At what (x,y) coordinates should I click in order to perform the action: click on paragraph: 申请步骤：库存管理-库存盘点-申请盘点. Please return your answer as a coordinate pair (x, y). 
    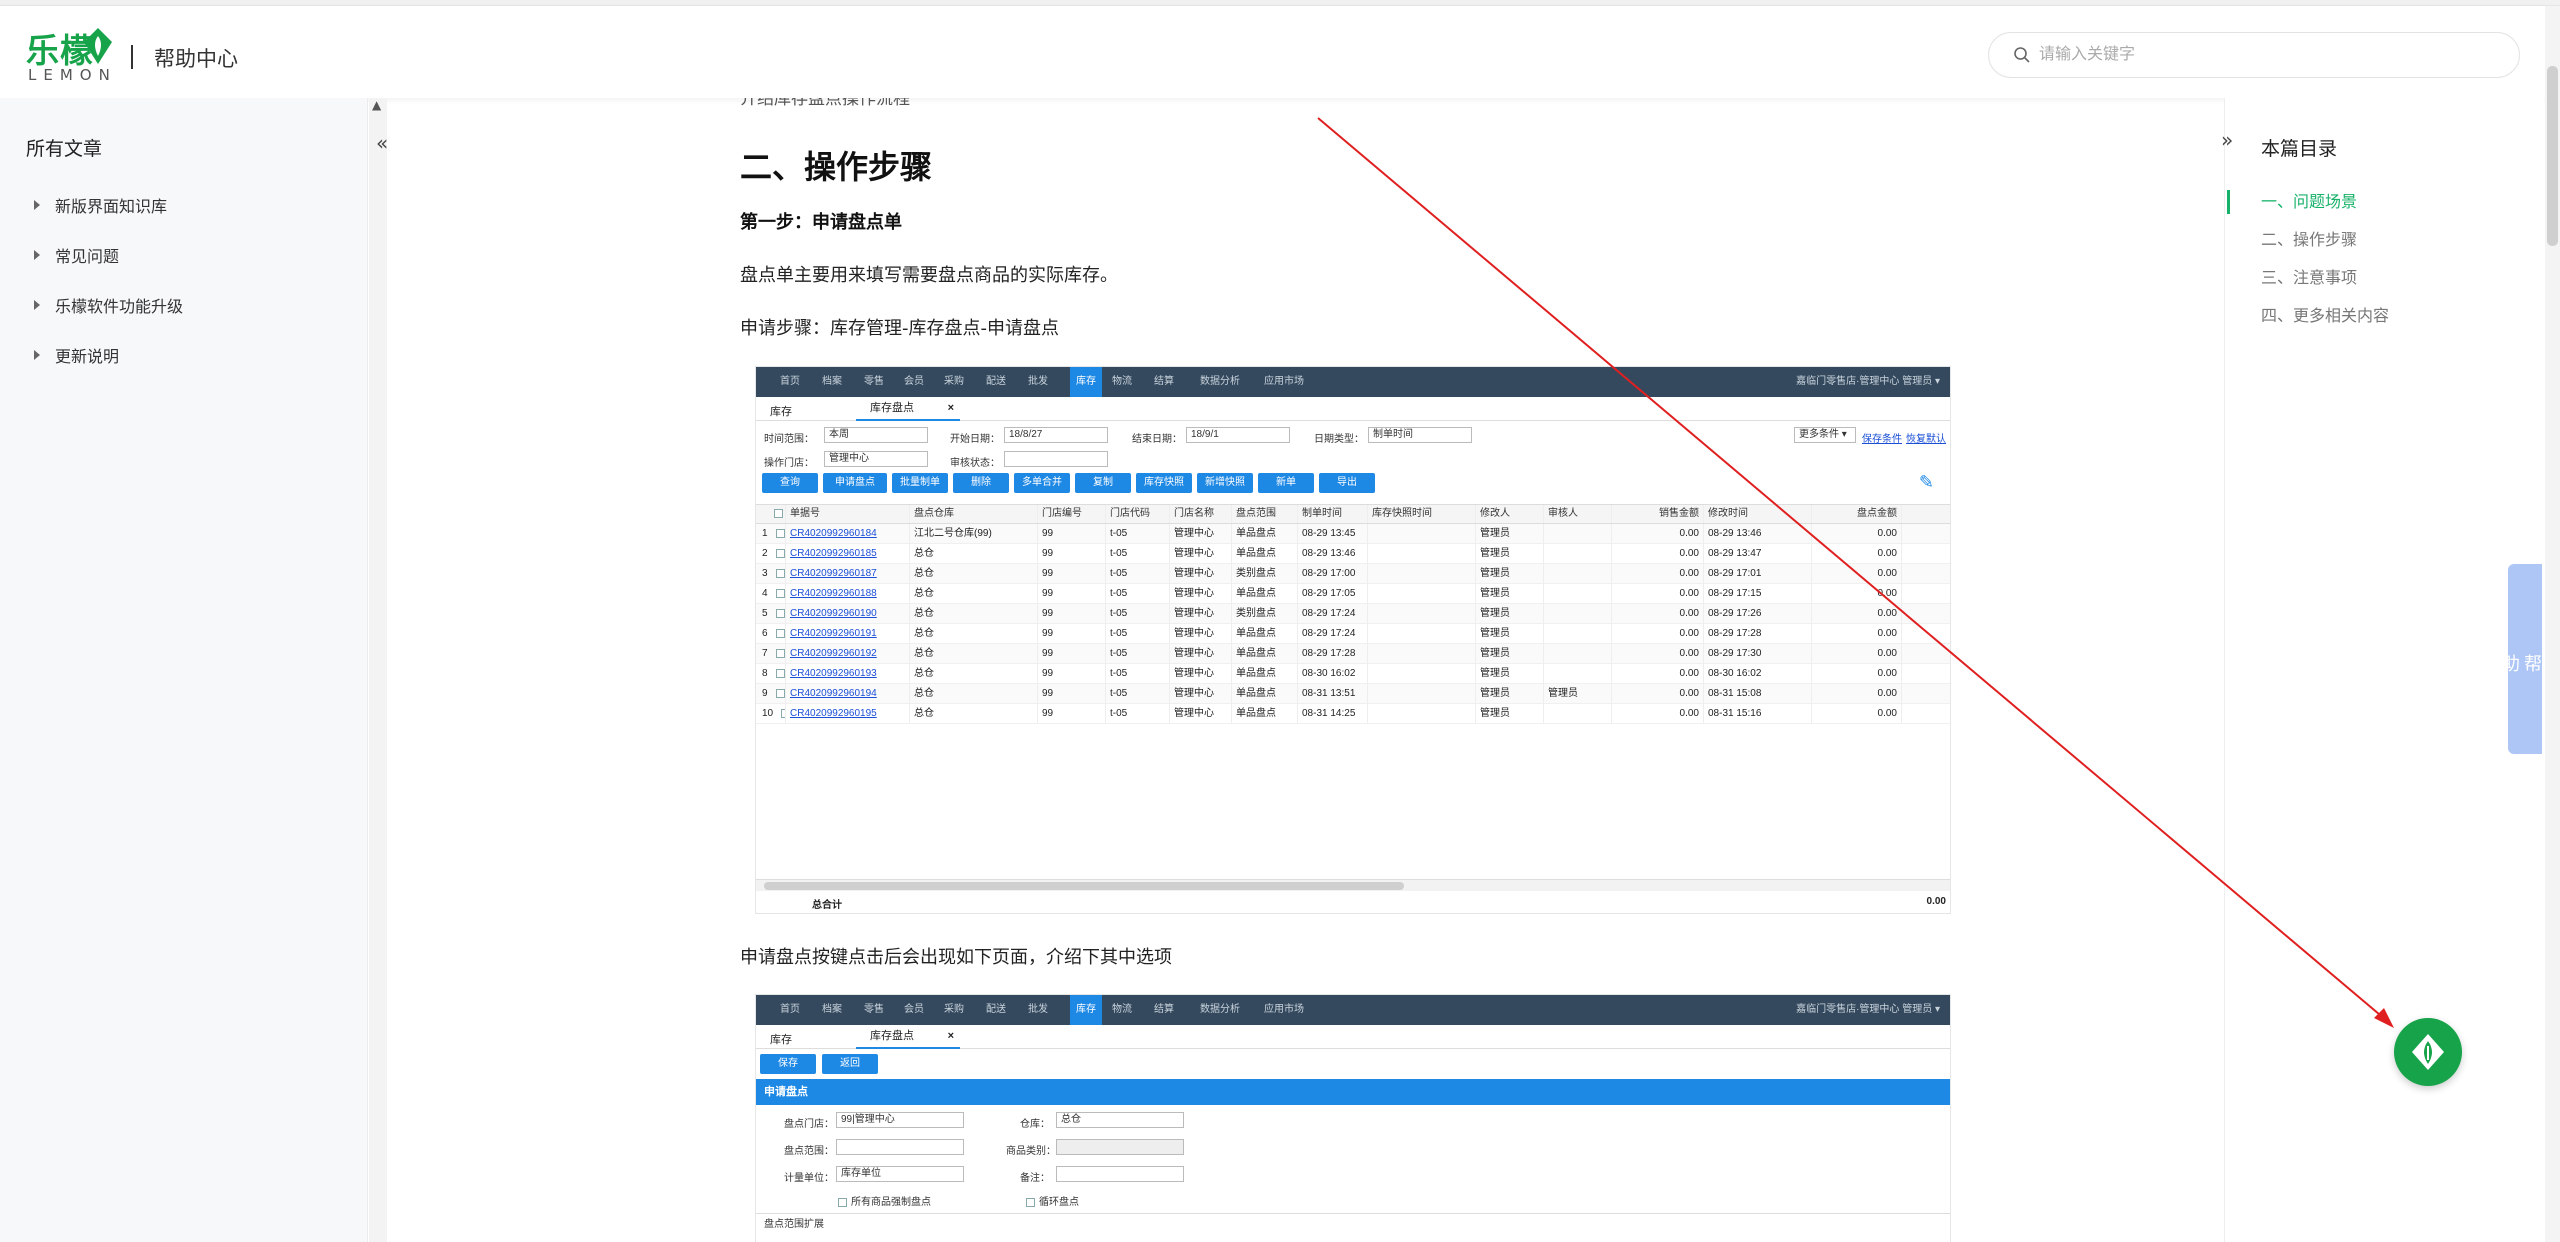
    Looking at the image, I should click on (899, 328).